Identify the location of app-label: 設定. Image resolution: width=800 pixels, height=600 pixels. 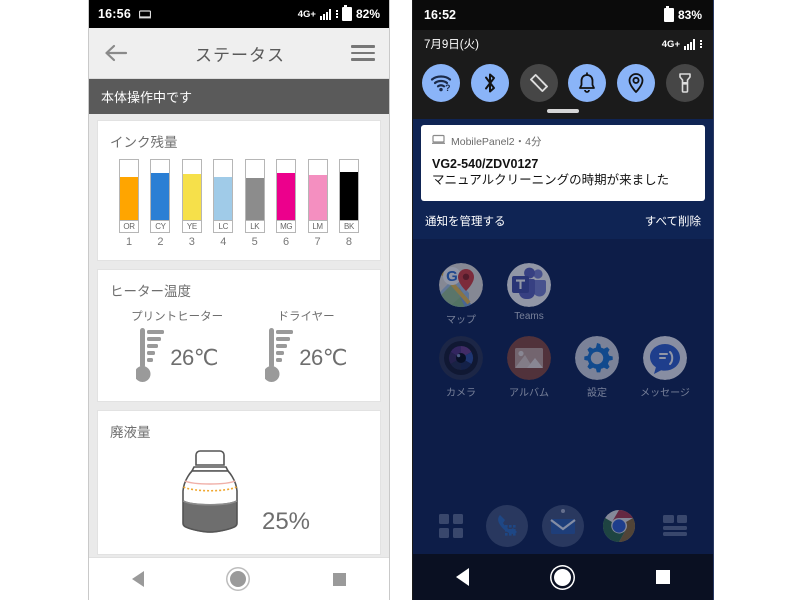
(597, 393).